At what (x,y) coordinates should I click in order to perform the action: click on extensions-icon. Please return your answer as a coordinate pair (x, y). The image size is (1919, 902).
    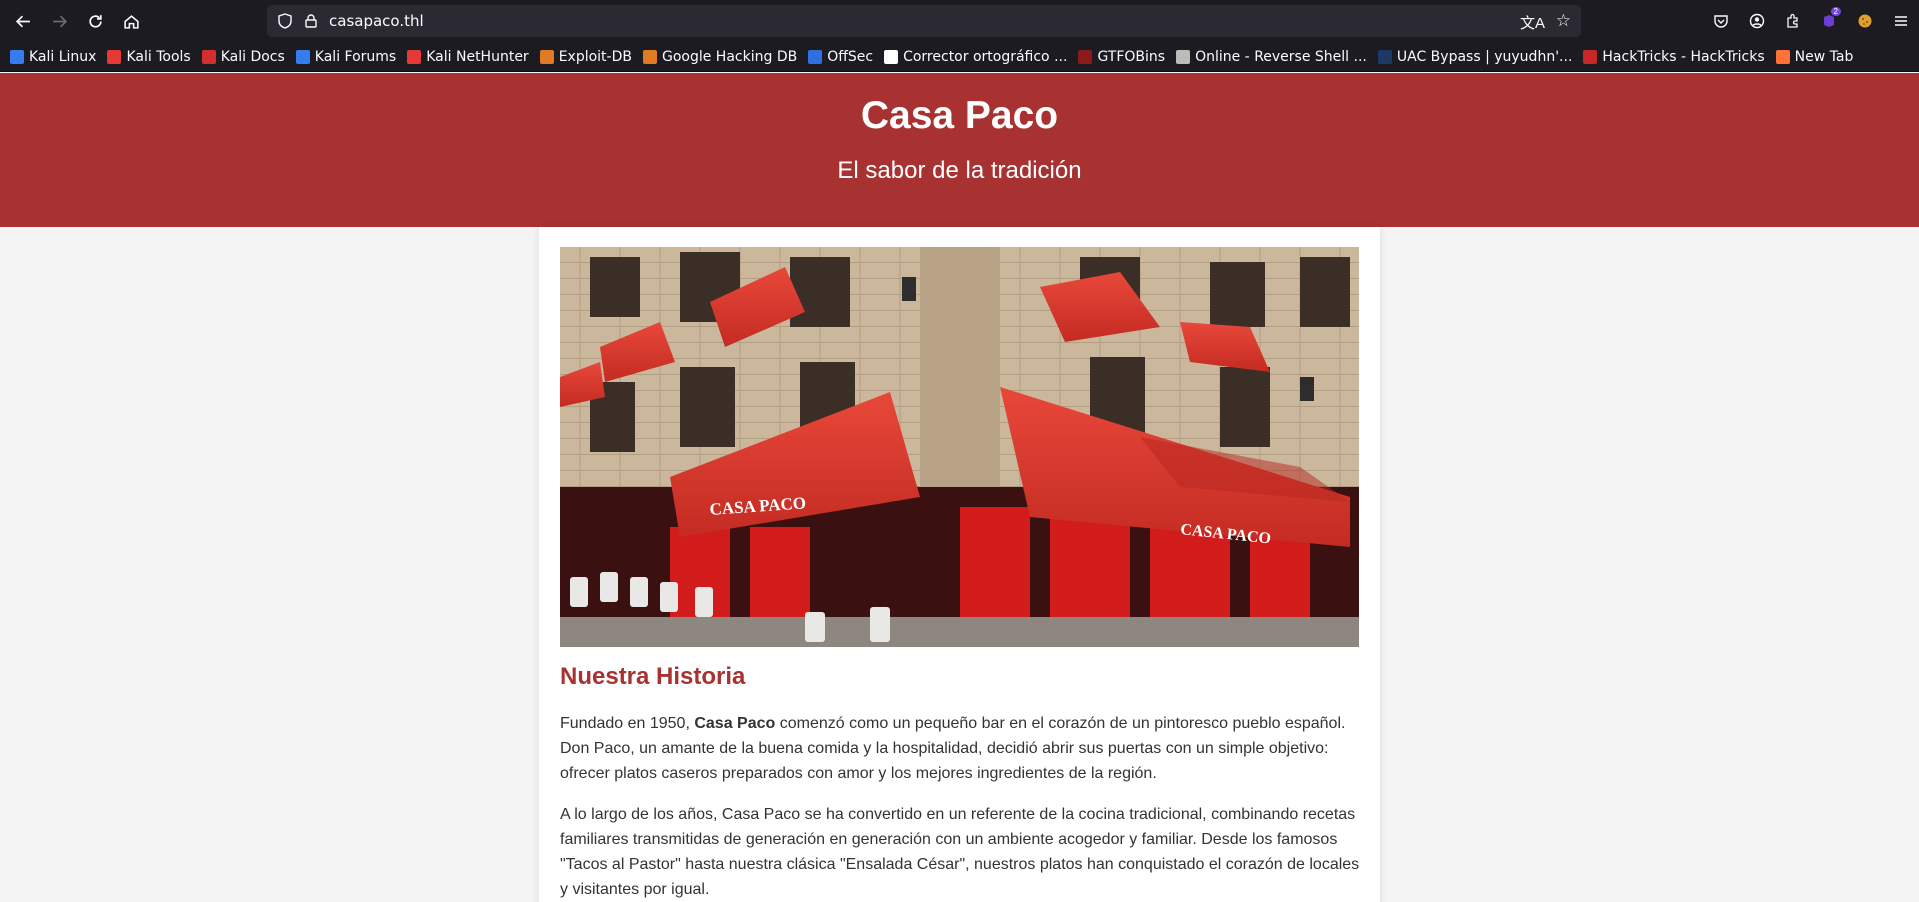
    Looking at the image, I should click on (1793, 21).